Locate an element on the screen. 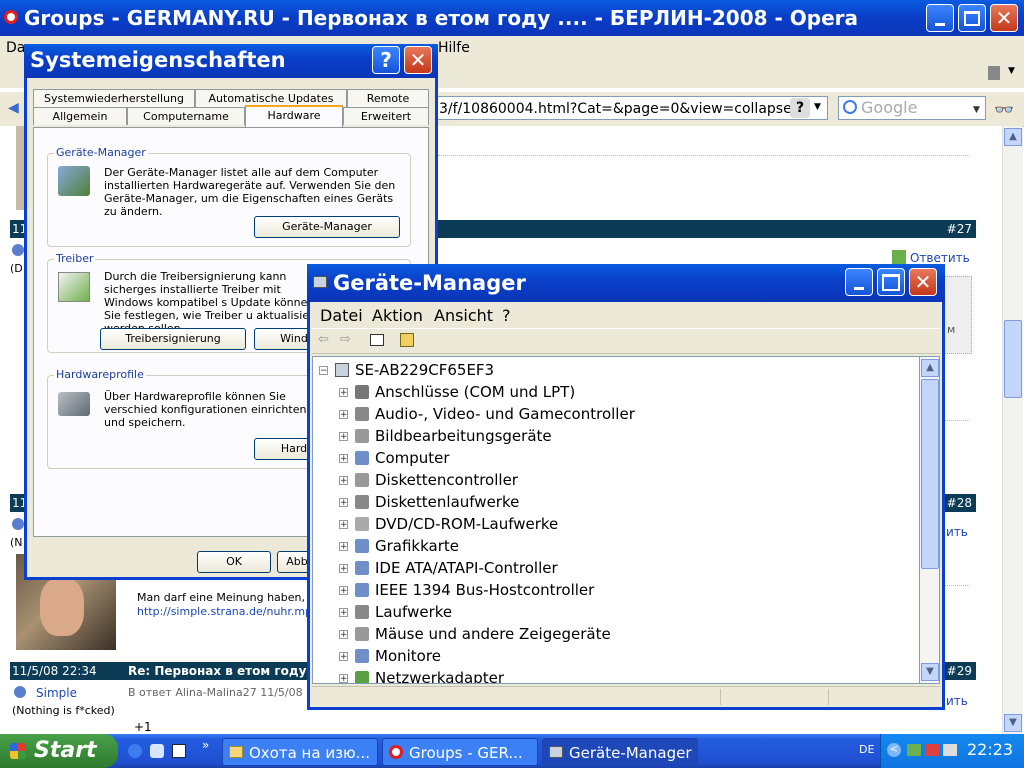  browser-close-button: ✕ is located at coordinates (1004, 18).